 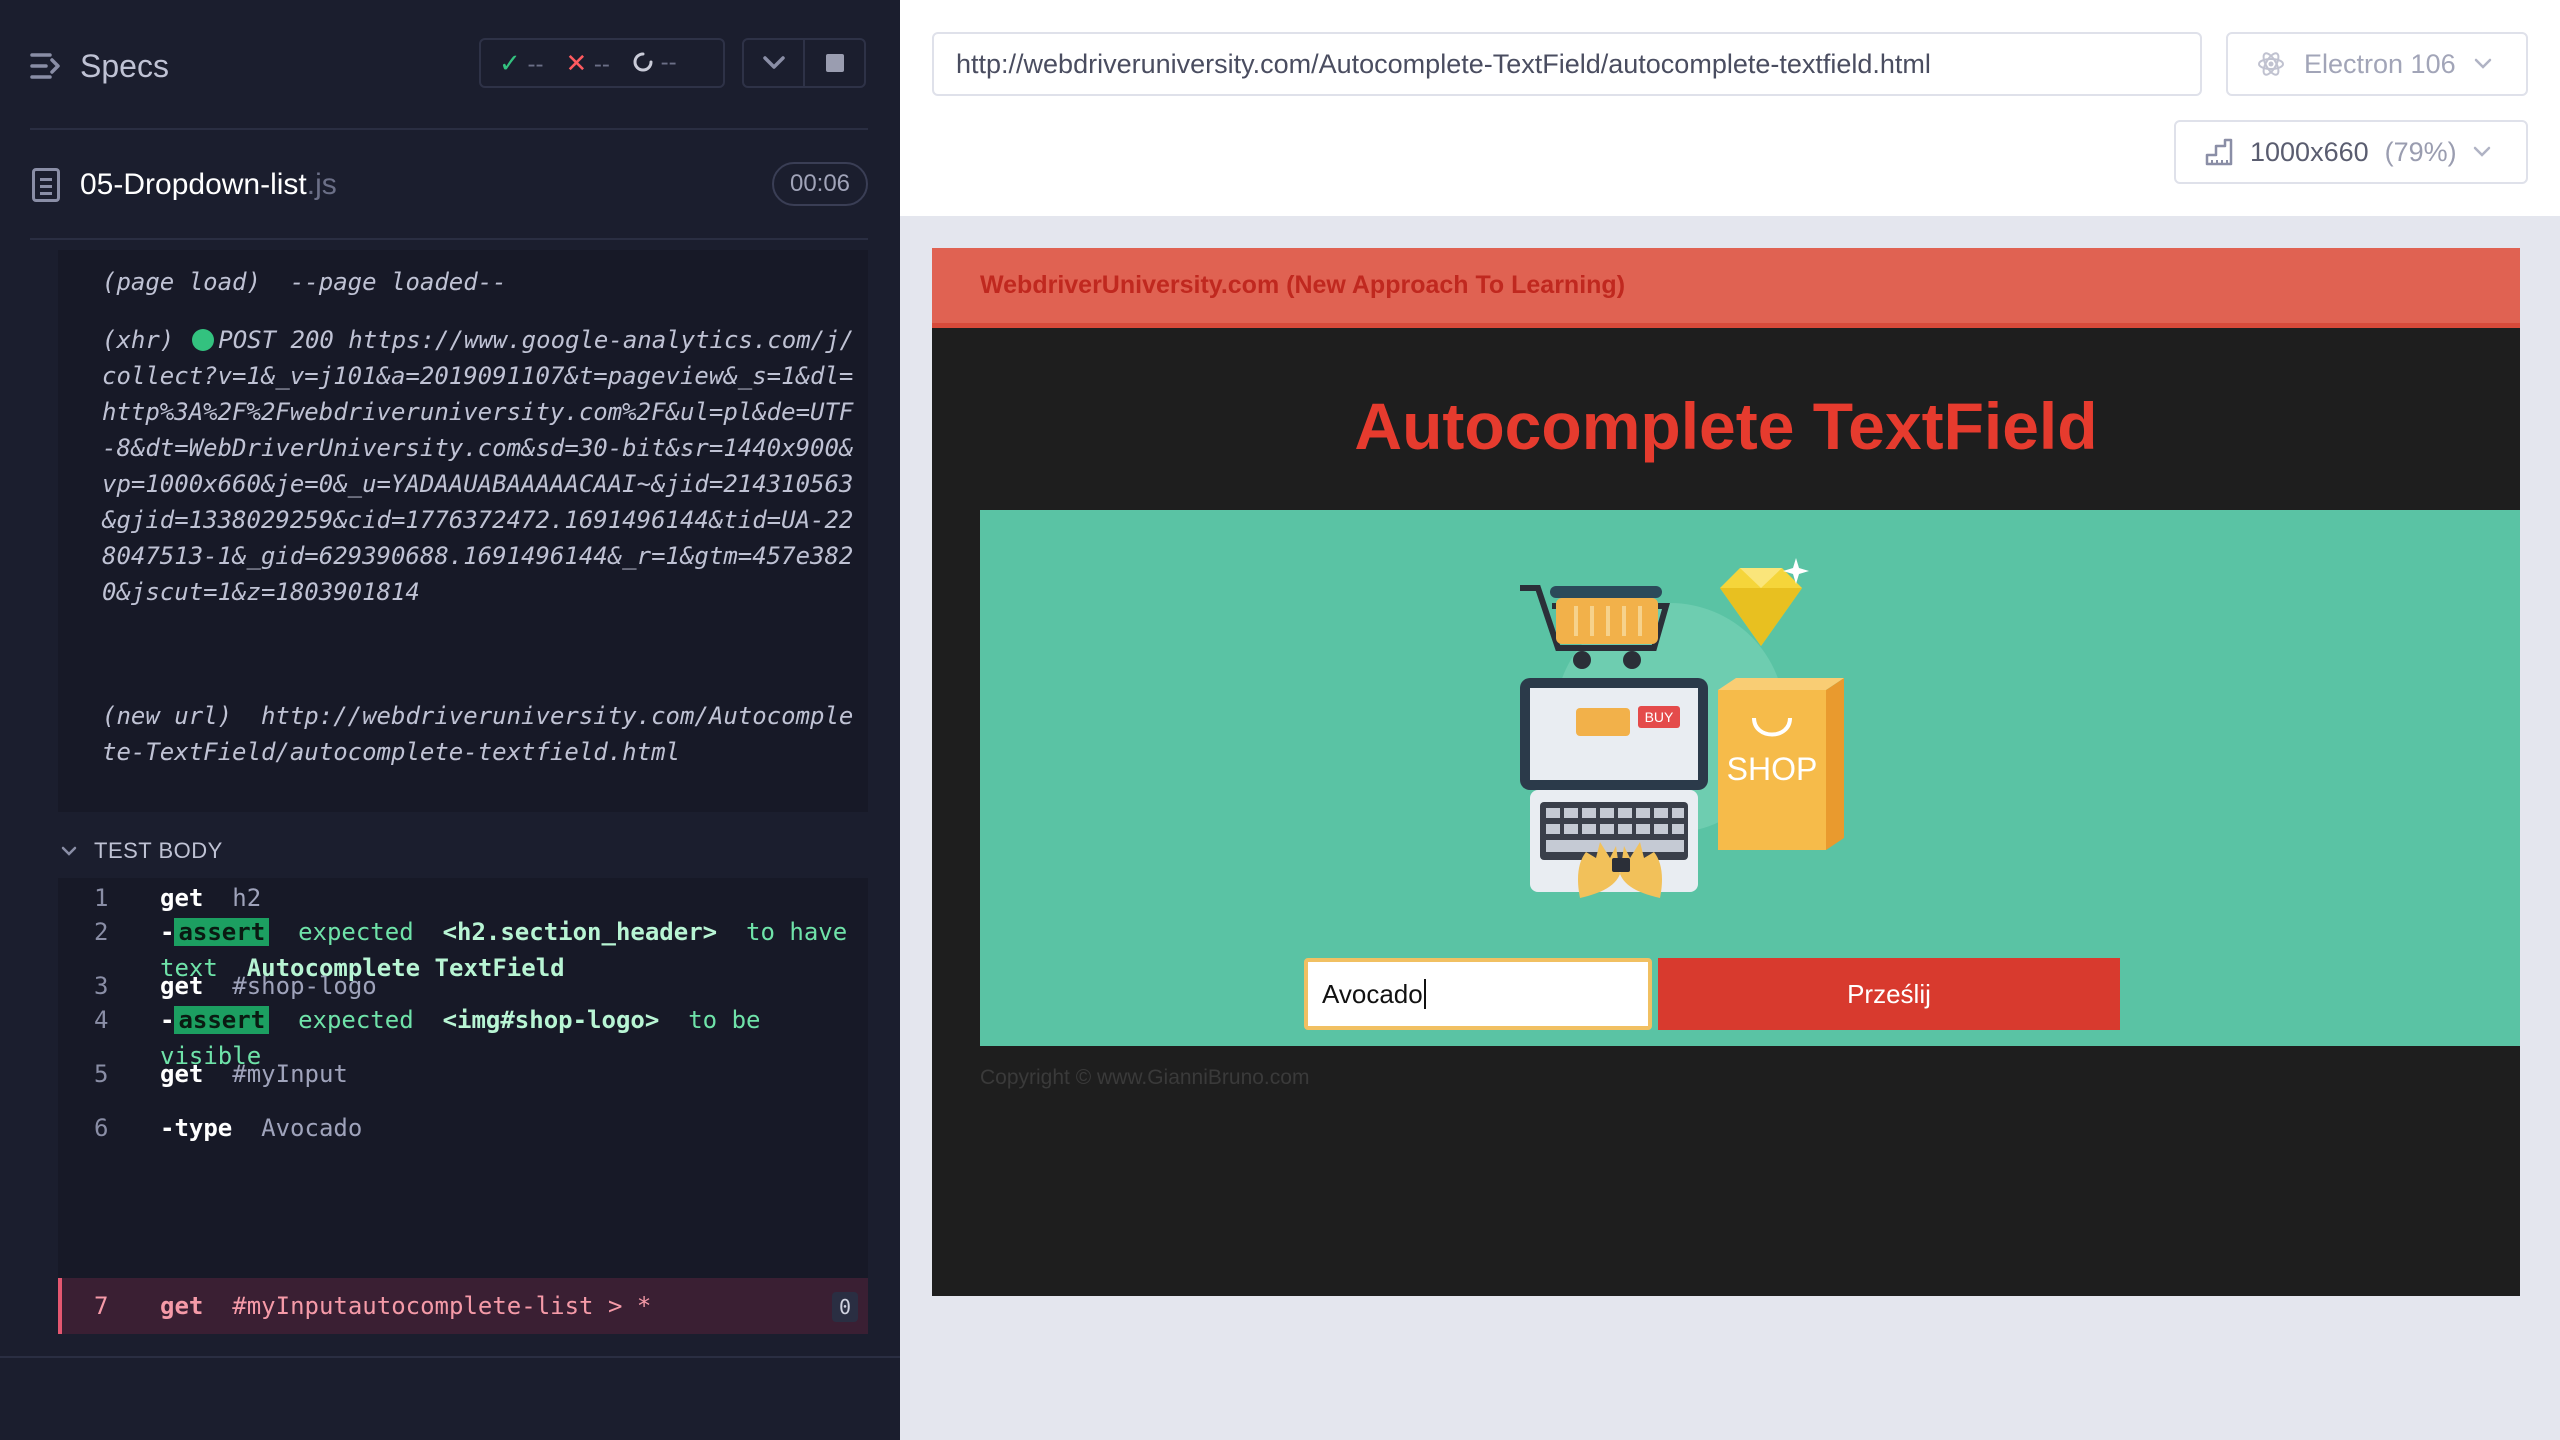 What do you see at coordinates (203, 340) in the screenshot?
I see `status-dot-icon` at bounding box center [203, 340].